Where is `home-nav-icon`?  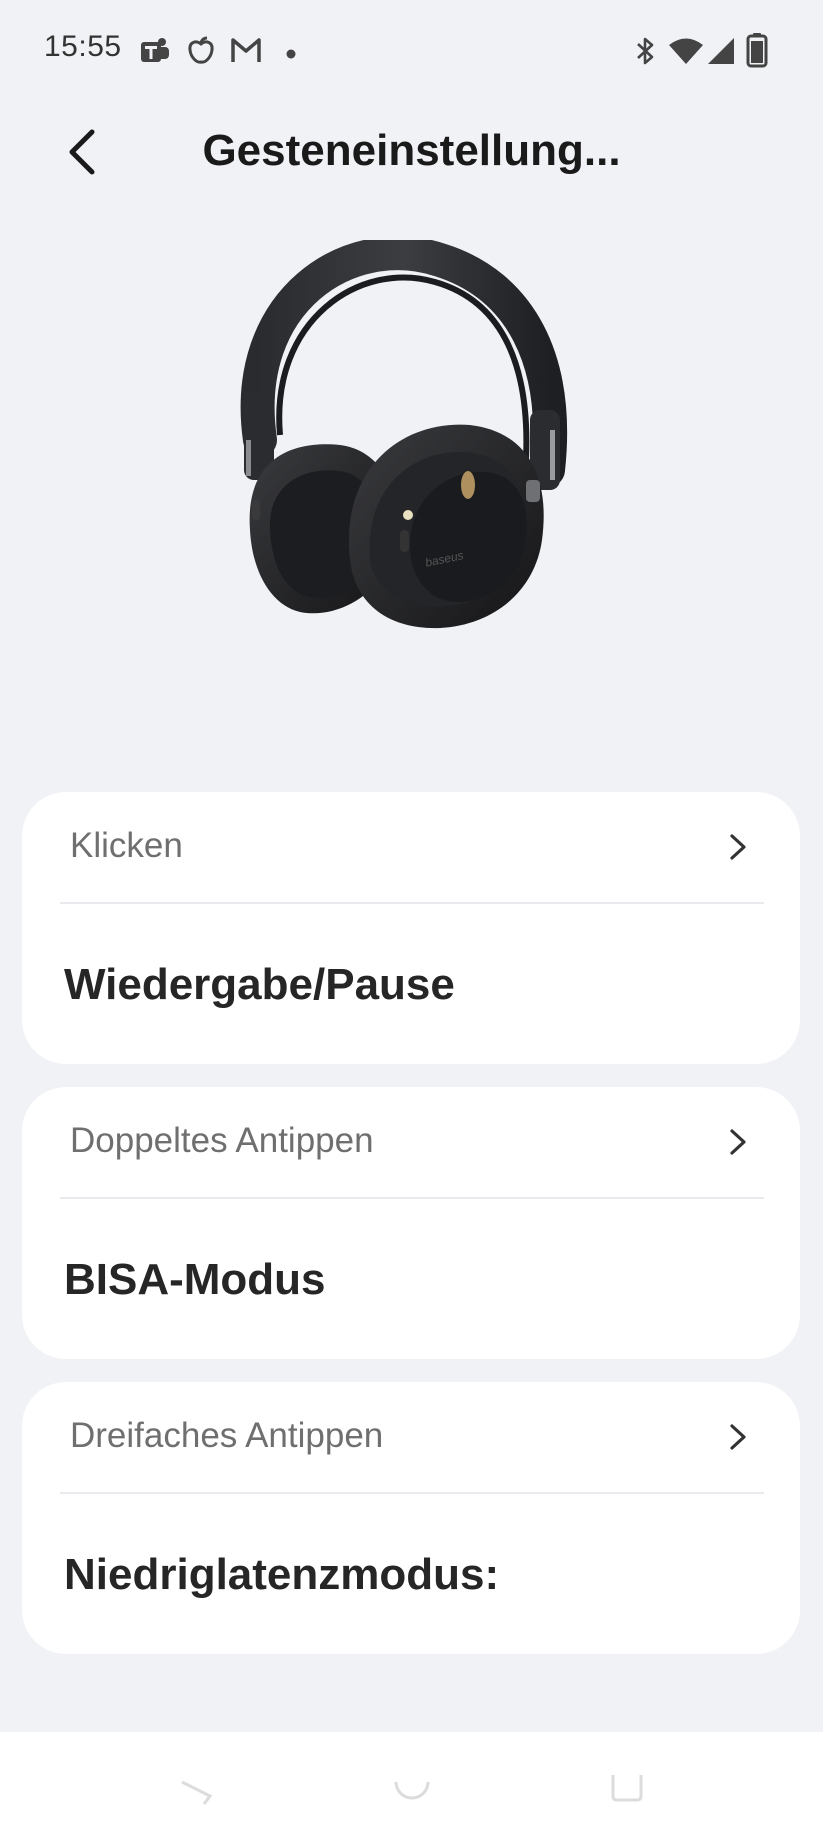 home-nav-icon is located at coordinates (412, 1792).